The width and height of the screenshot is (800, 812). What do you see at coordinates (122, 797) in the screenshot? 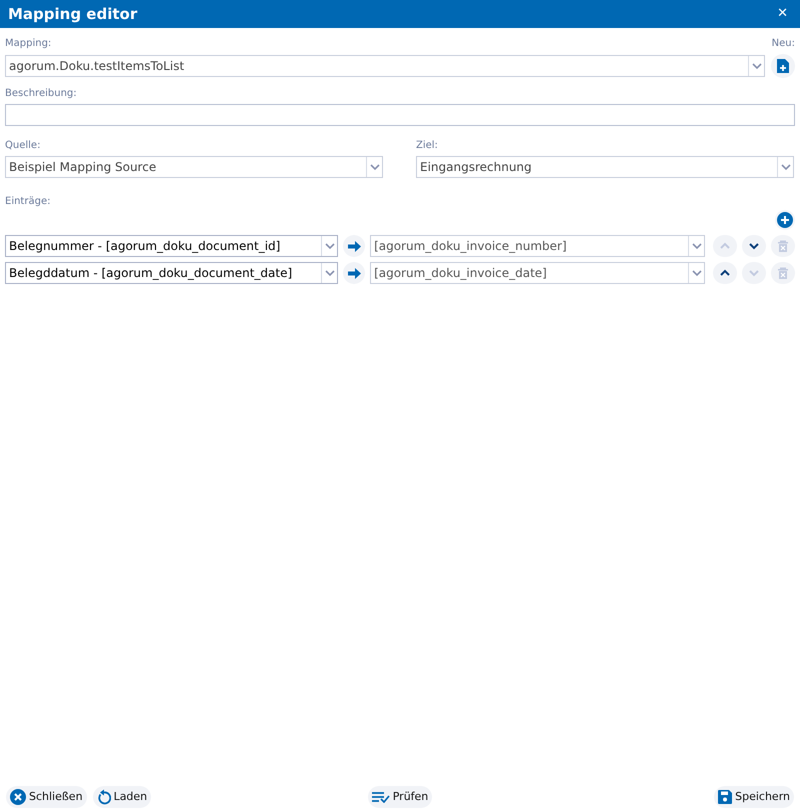
I see `reload-button: Laden` at bounding box center [122, 797].